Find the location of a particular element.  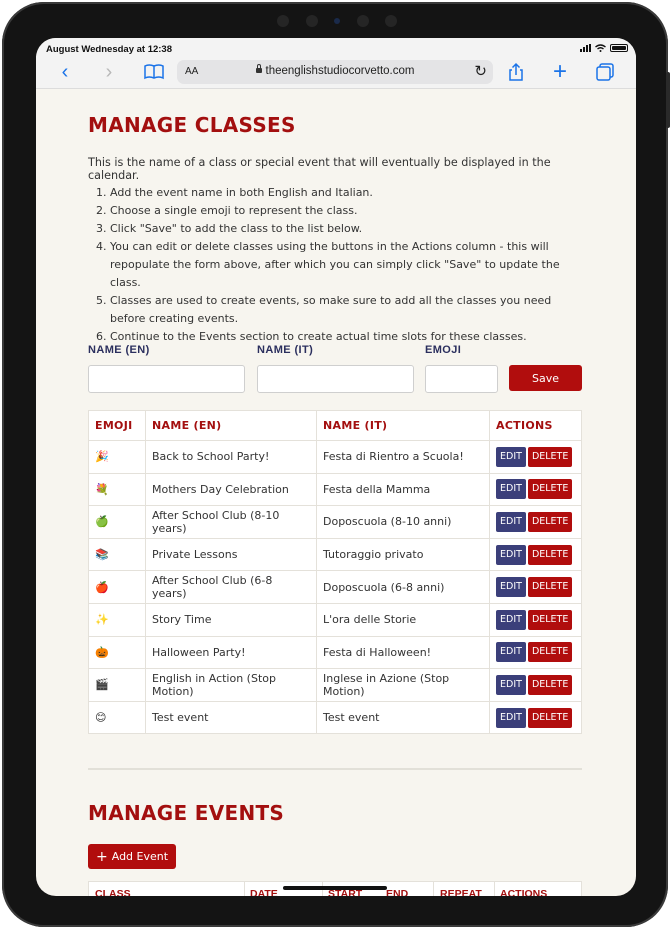

name-en-label: NAME (EN) is located at coordinates (119, 350).